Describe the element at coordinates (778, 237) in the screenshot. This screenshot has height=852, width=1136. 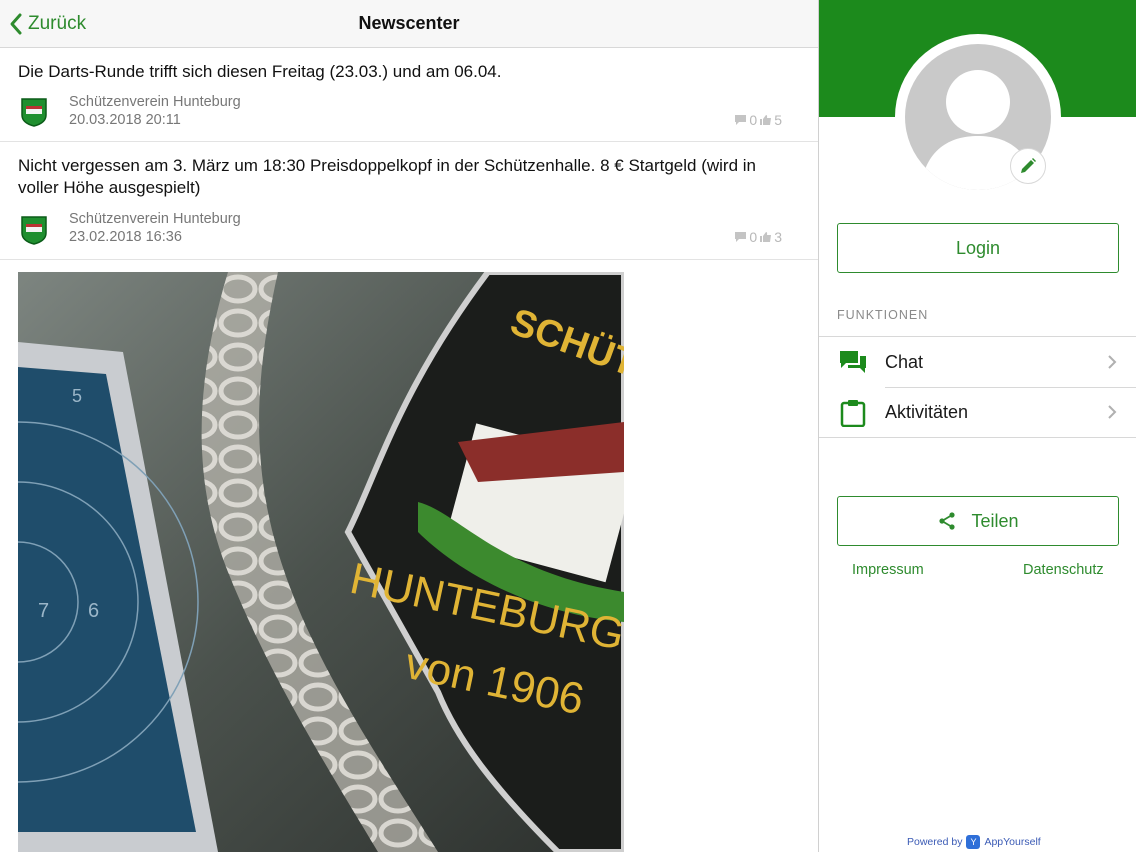
I see `like-count: 3` at that location.